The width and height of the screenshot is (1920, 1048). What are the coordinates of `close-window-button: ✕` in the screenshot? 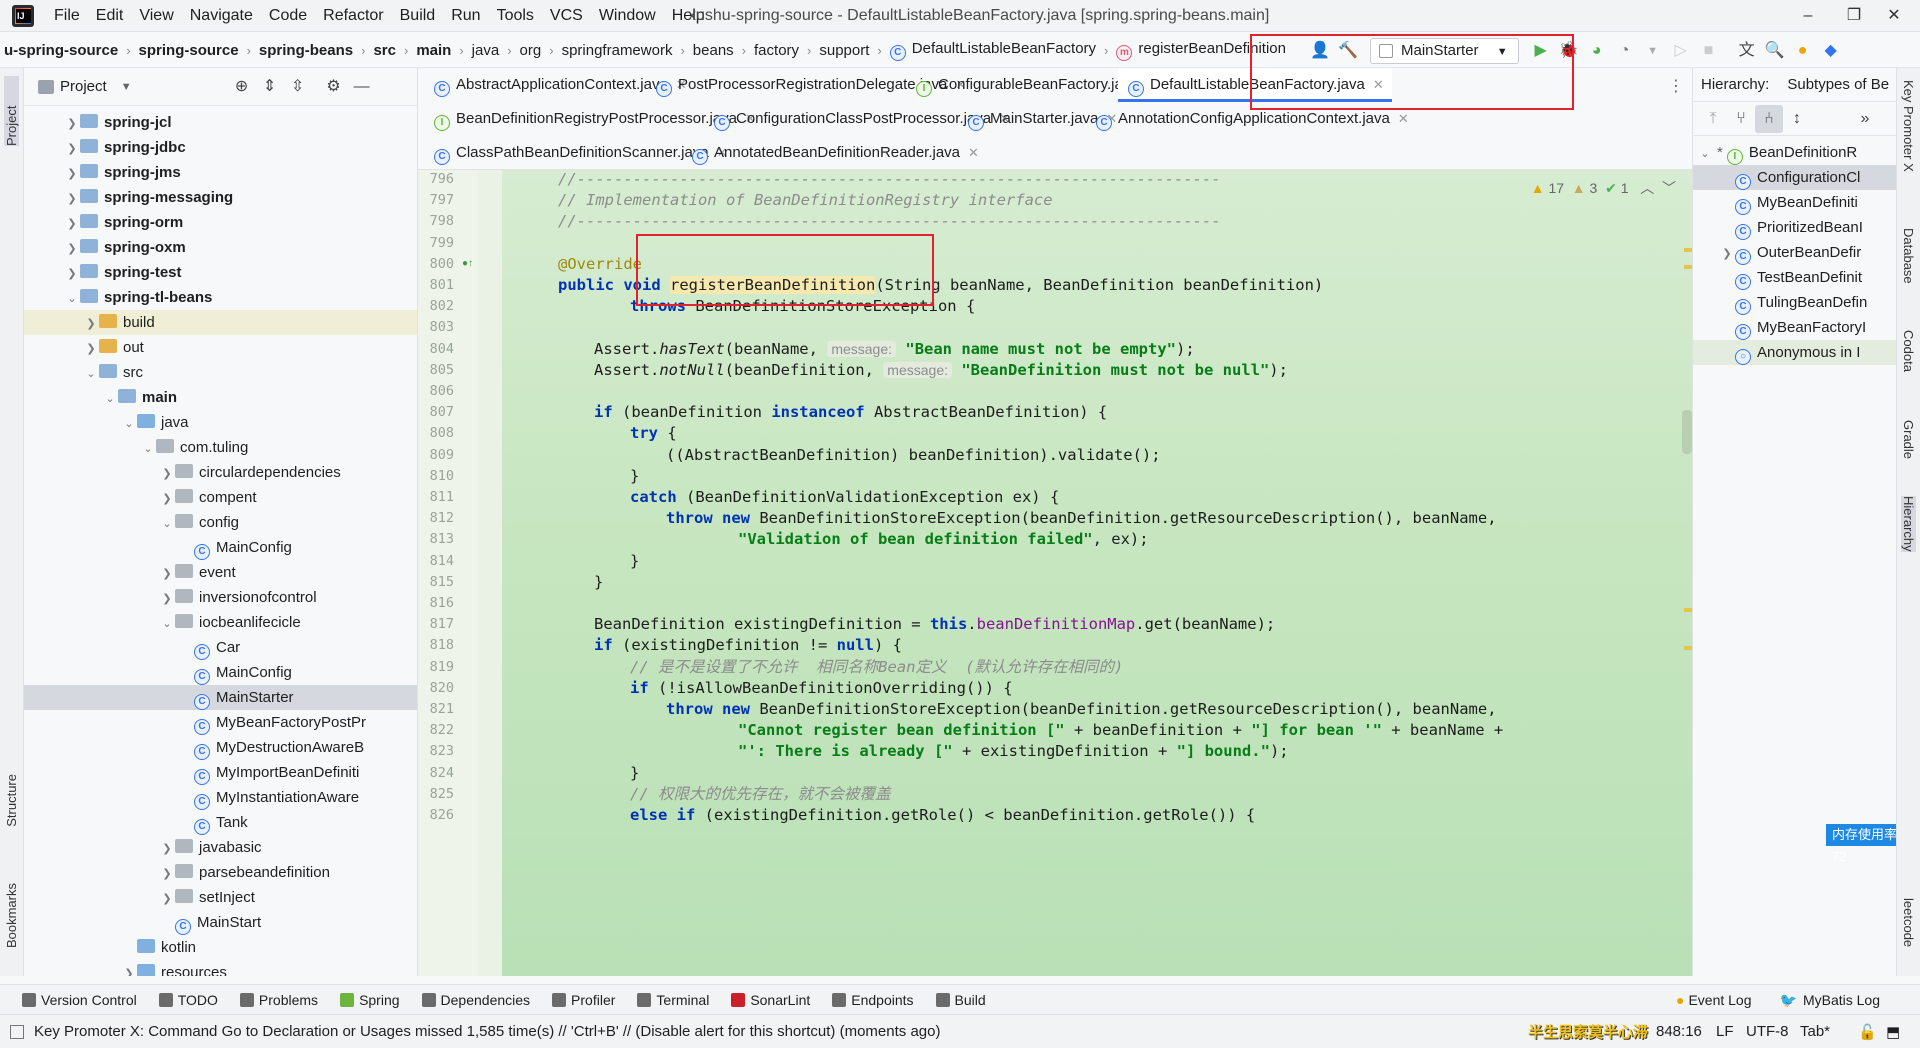 It's located at (1893, 16).